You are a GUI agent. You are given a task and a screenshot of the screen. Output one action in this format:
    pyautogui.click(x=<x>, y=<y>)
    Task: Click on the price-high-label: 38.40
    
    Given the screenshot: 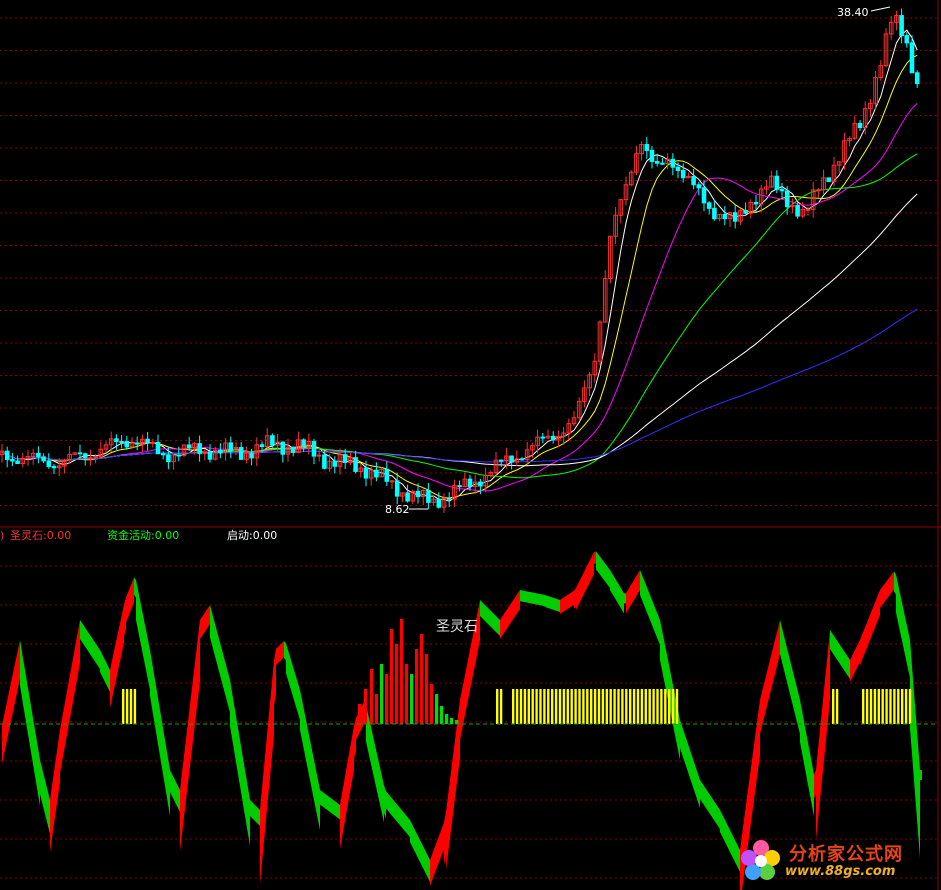 What is the action you would take?
    pyautogui.click(x=853, y=12)
    